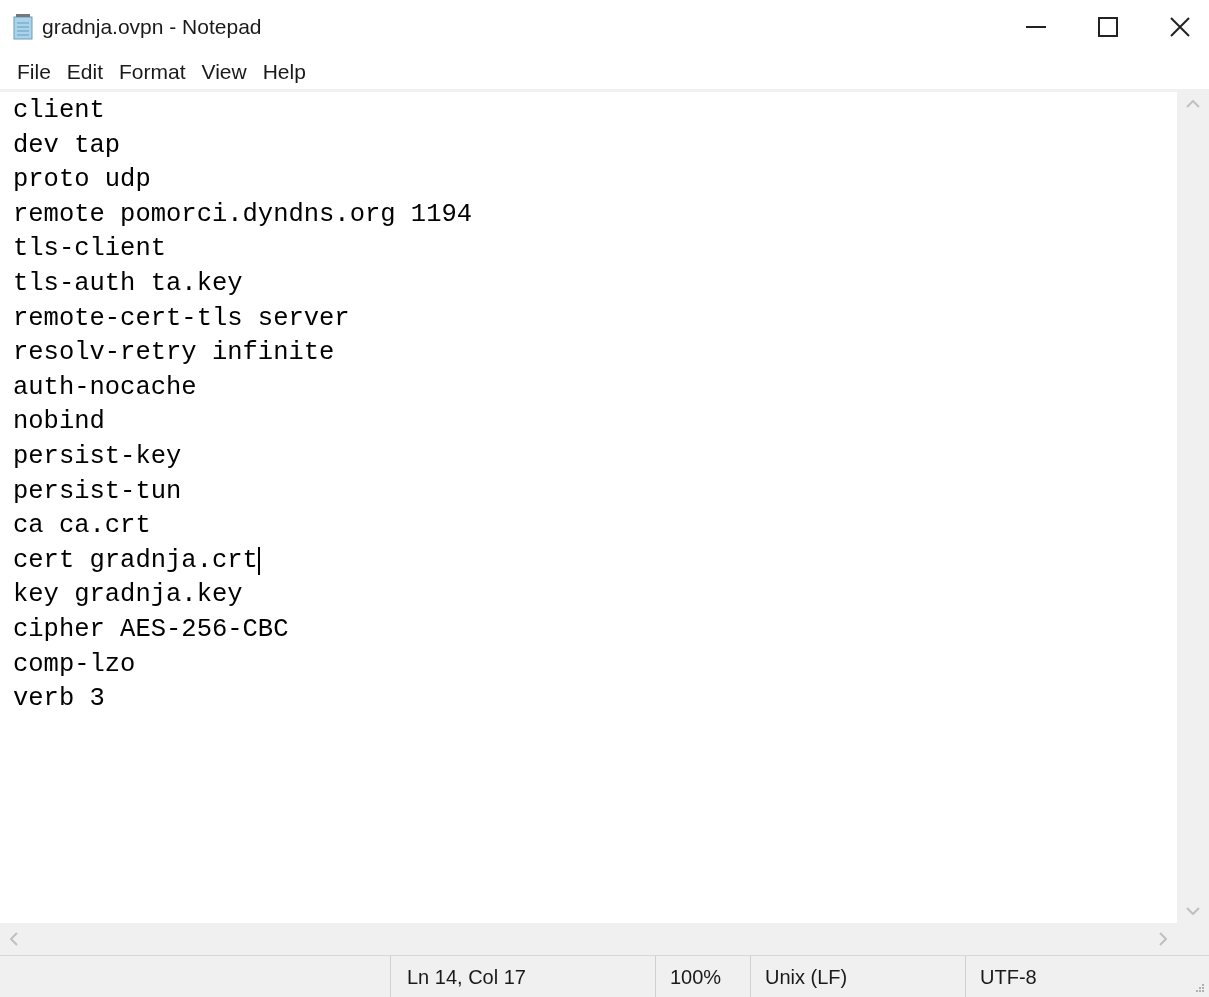 The image size is (1209, 997). I want to click on line-ending: Unix (LF), so click(806, 977).